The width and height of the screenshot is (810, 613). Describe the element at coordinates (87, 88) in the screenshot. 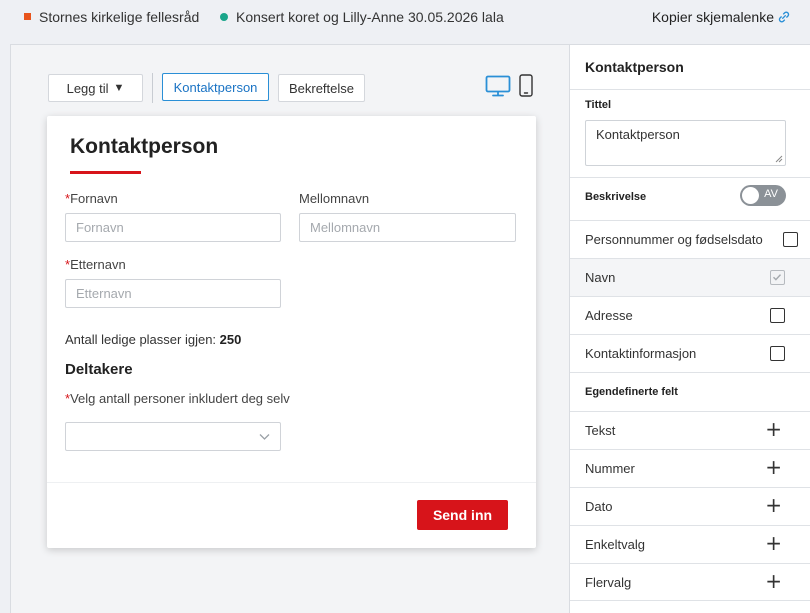

I see `add-element-label: Legg til` at that location.